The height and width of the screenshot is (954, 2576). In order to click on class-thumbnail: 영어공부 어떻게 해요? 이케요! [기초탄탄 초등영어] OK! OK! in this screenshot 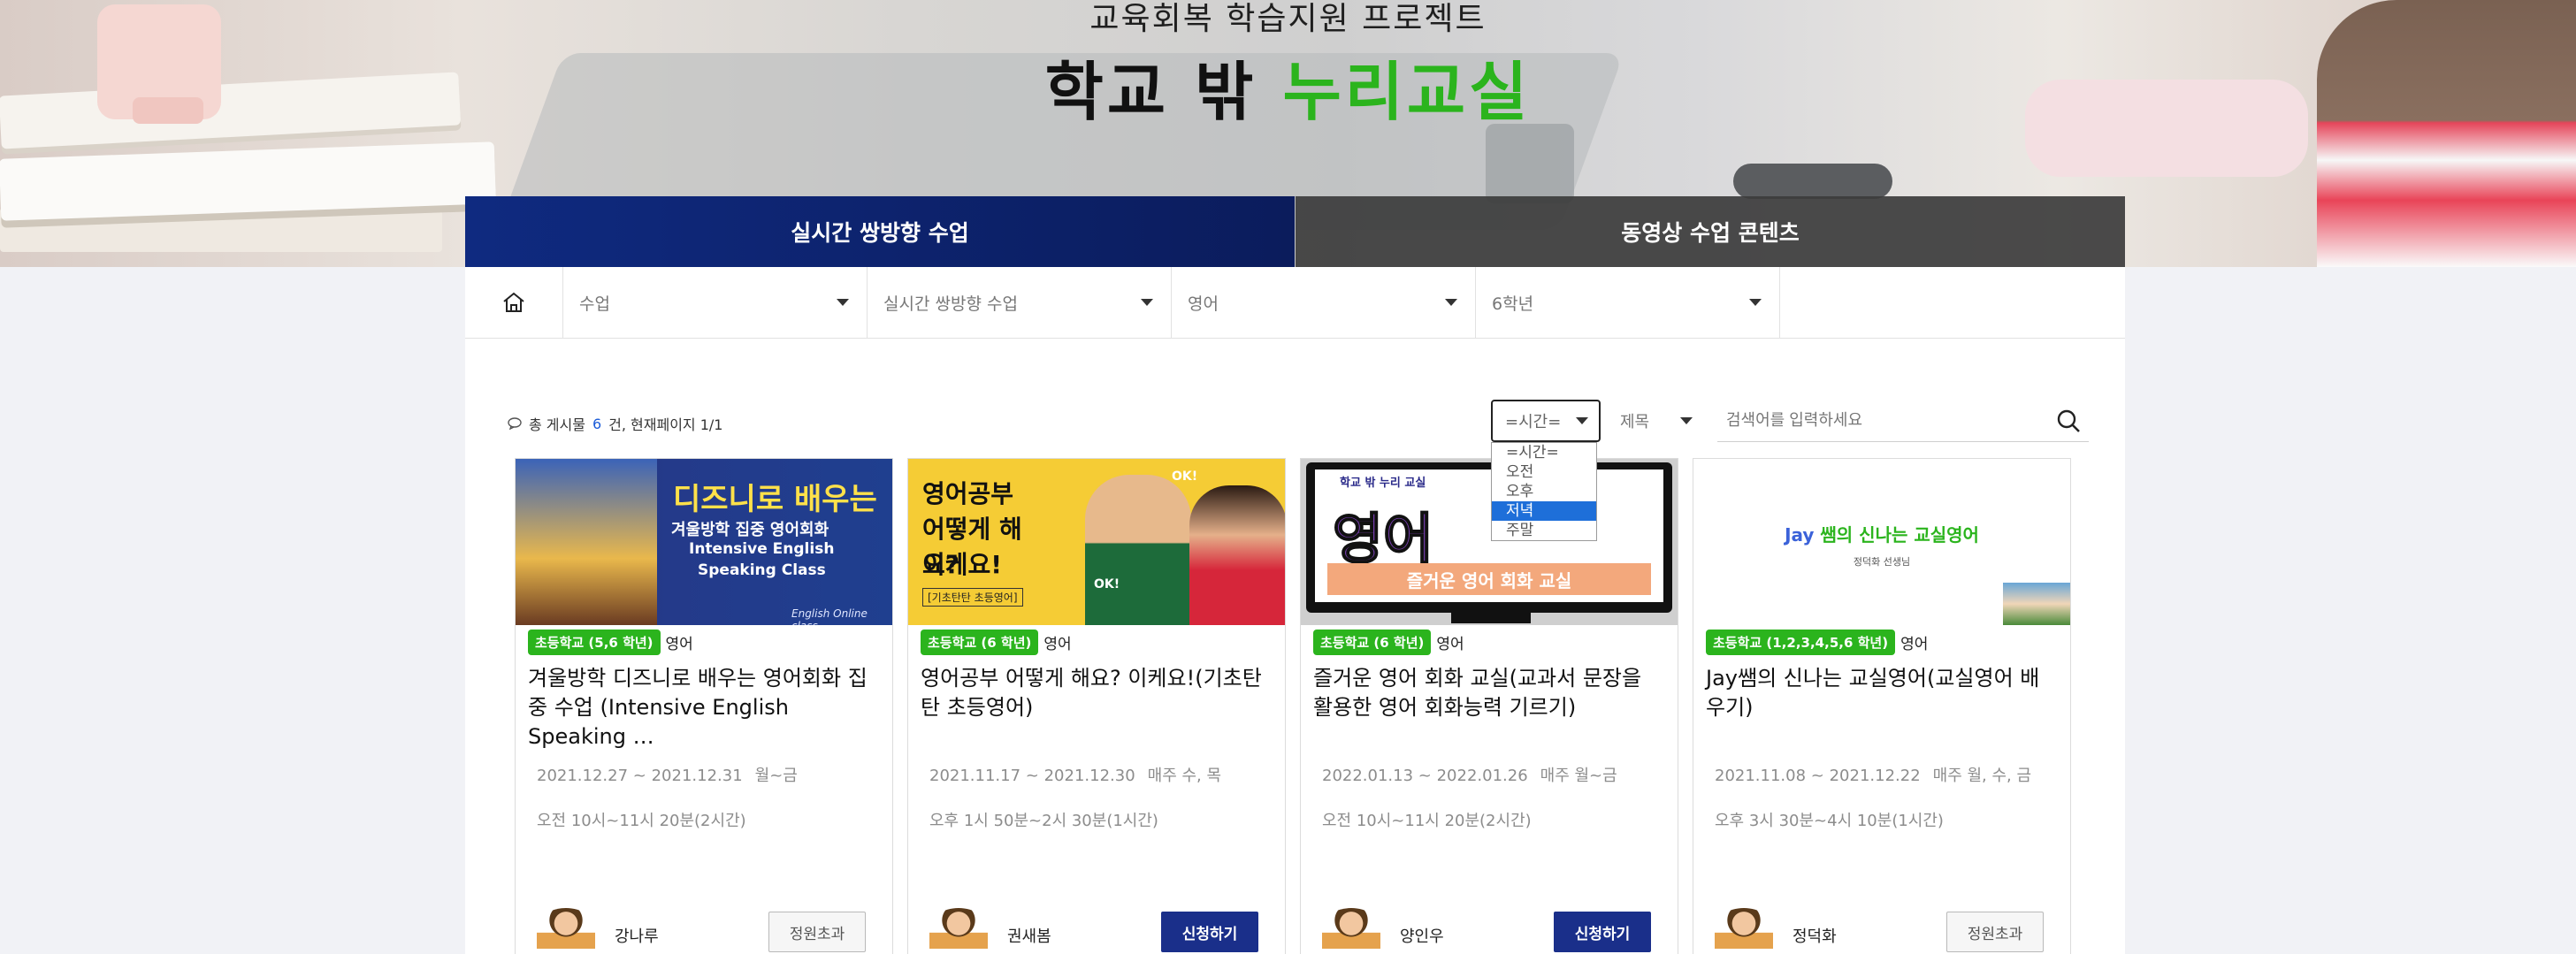, I will do `click(1096, 542)`.